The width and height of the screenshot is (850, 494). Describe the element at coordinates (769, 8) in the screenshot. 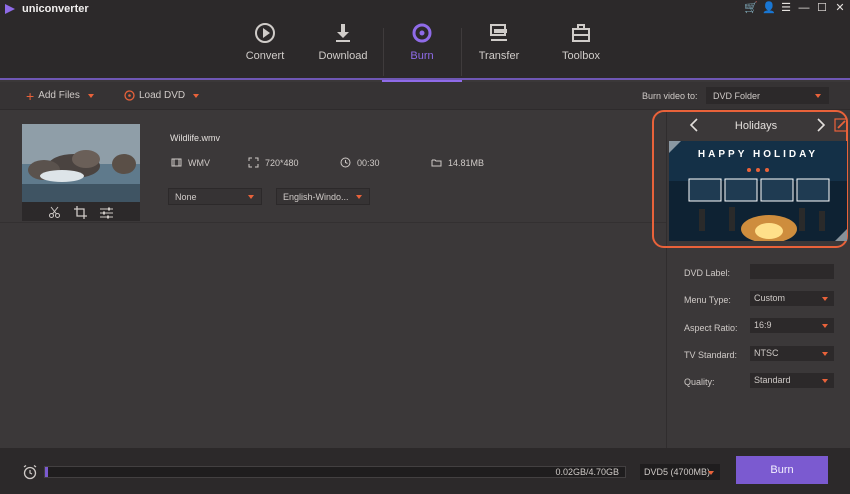

I see `account-icon: 👤` at that location.